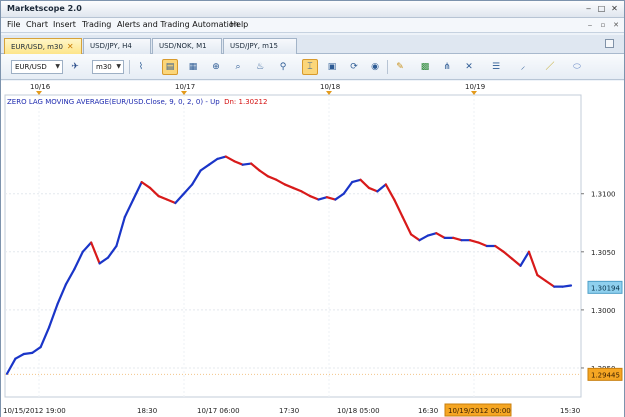  Describe the element at coordinates (75, 67) in the screenshot. I see `instrument-options-icon: ✈` at that location.